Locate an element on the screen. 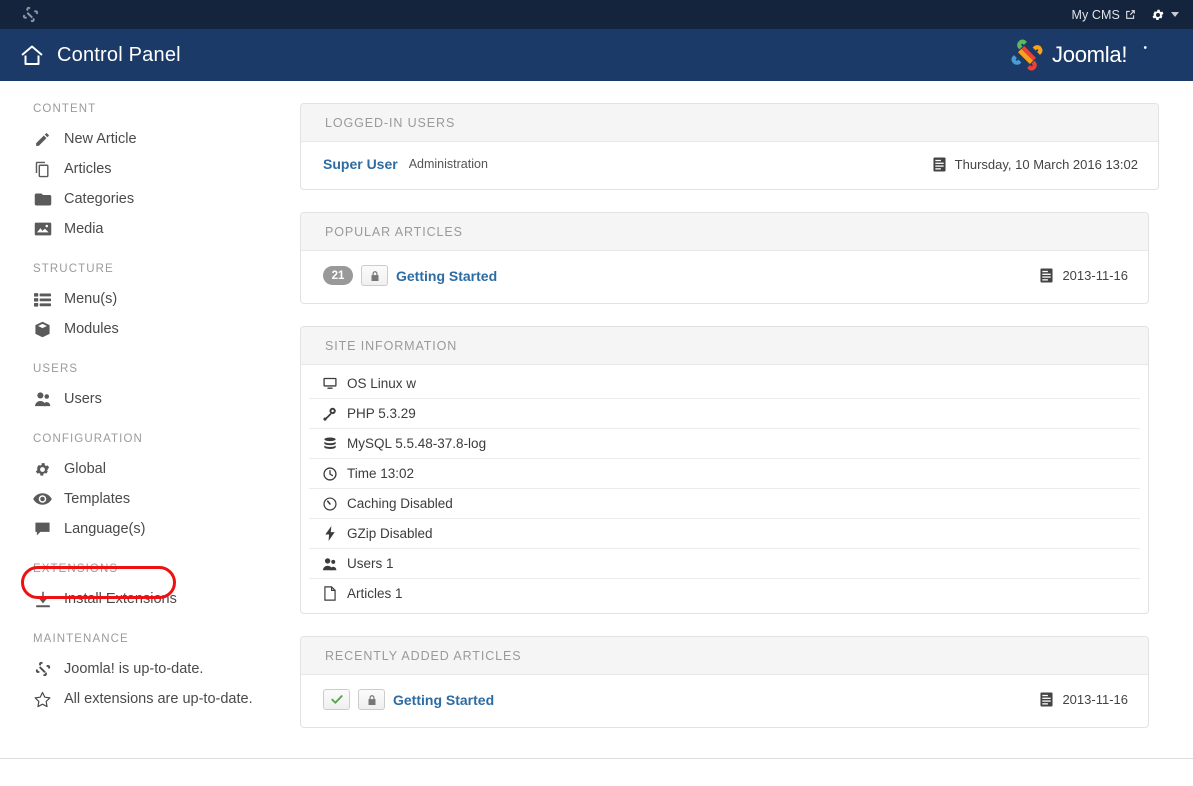 This screenshot has height=786, width=1193. sidebar-group-structure: STRUCTURE Menu(s) Modules is located at coordinates (149, 303).